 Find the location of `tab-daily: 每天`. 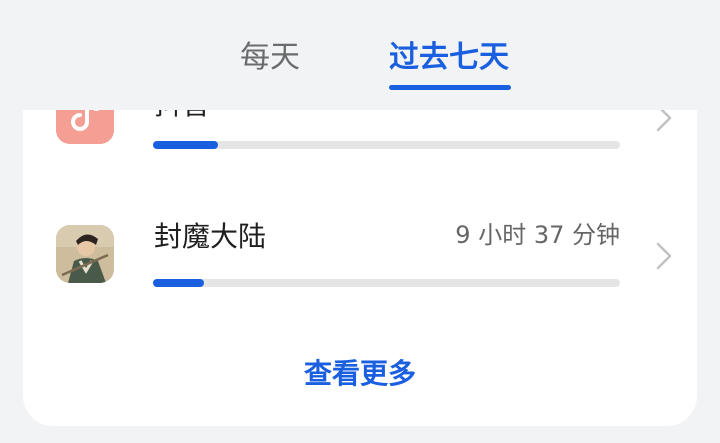

tab-daily: 每天 is located at coordinates (270, 58).